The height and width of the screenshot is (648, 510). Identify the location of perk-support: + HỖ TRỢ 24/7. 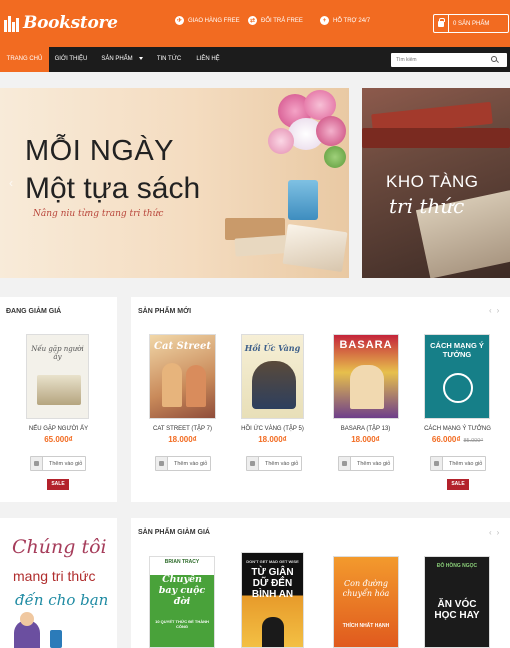
(345, 20).